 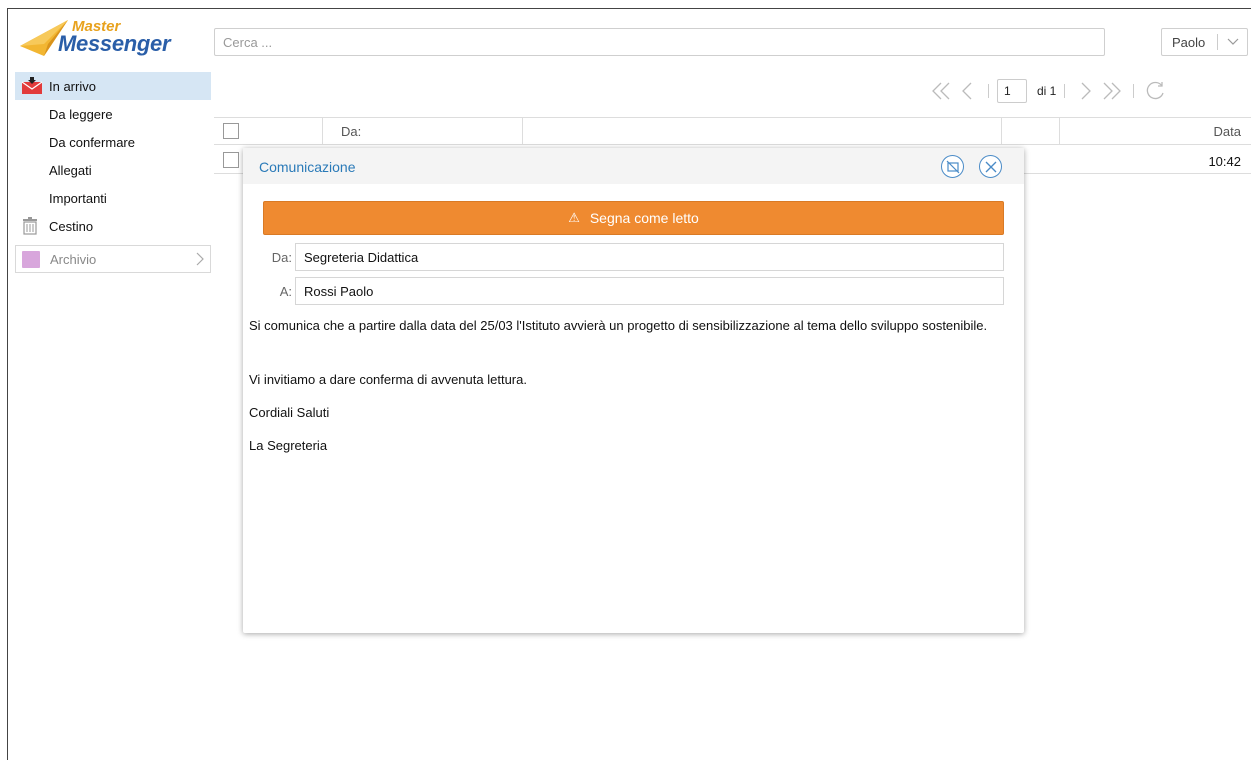 I want to click on message-paragraph: Cordiali Saluti, so click(x=289, y=412).